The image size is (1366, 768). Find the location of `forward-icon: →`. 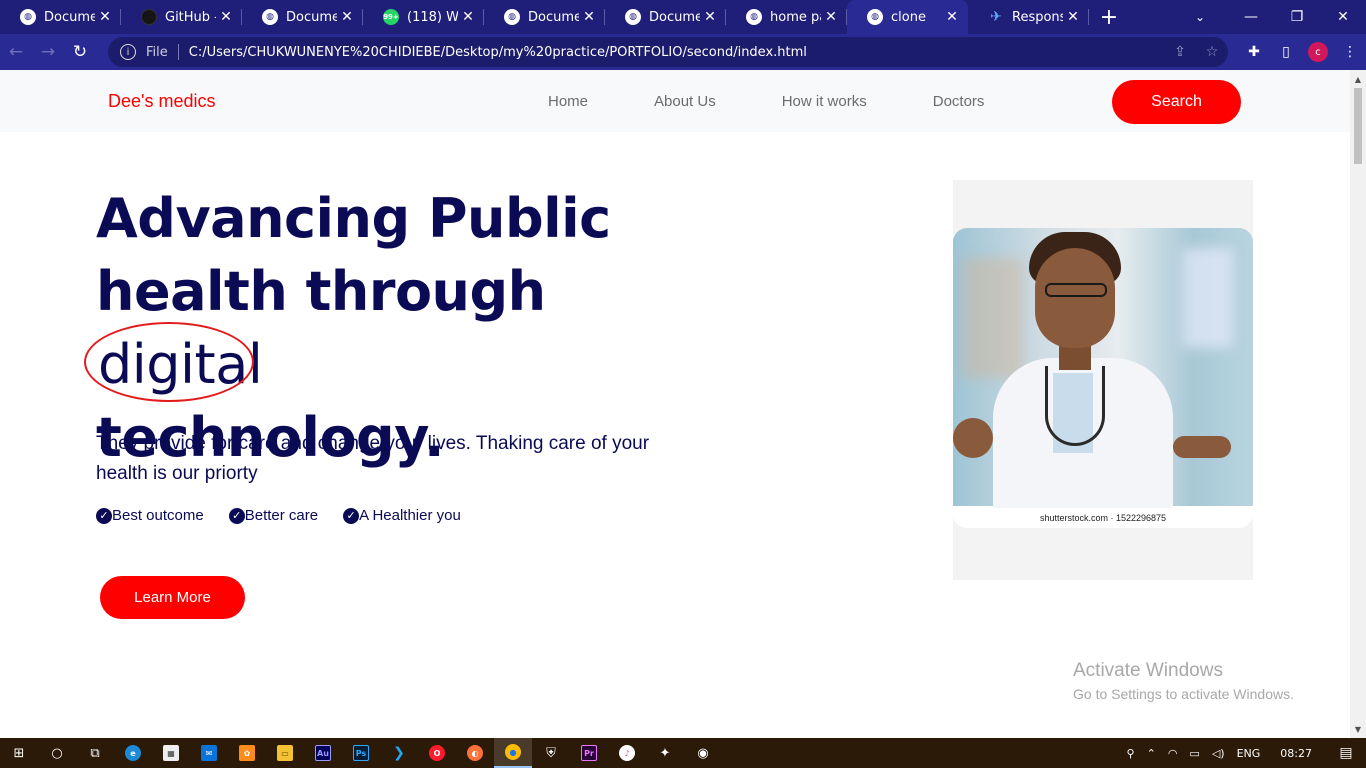

forward-icon: → is located at coordinates (48, 52).